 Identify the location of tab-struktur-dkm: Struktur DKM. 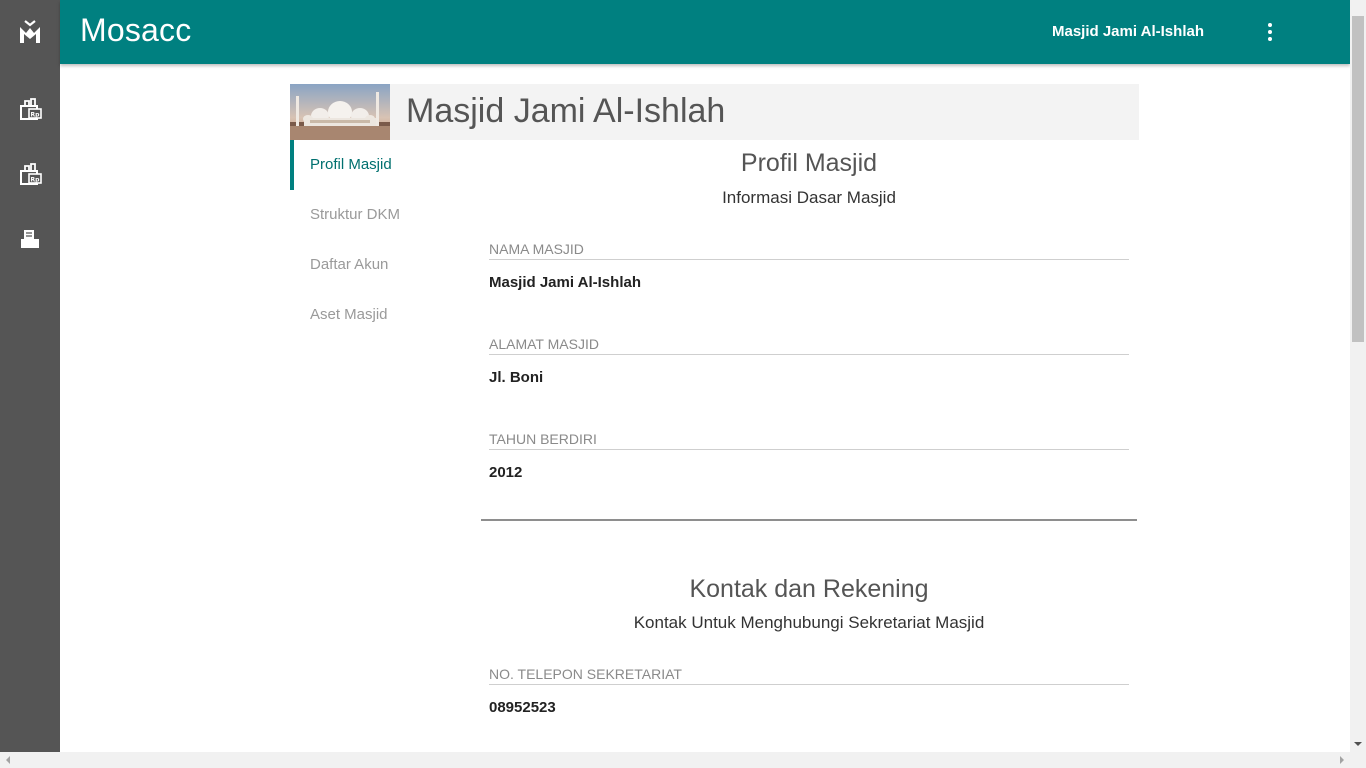
(375, 215).